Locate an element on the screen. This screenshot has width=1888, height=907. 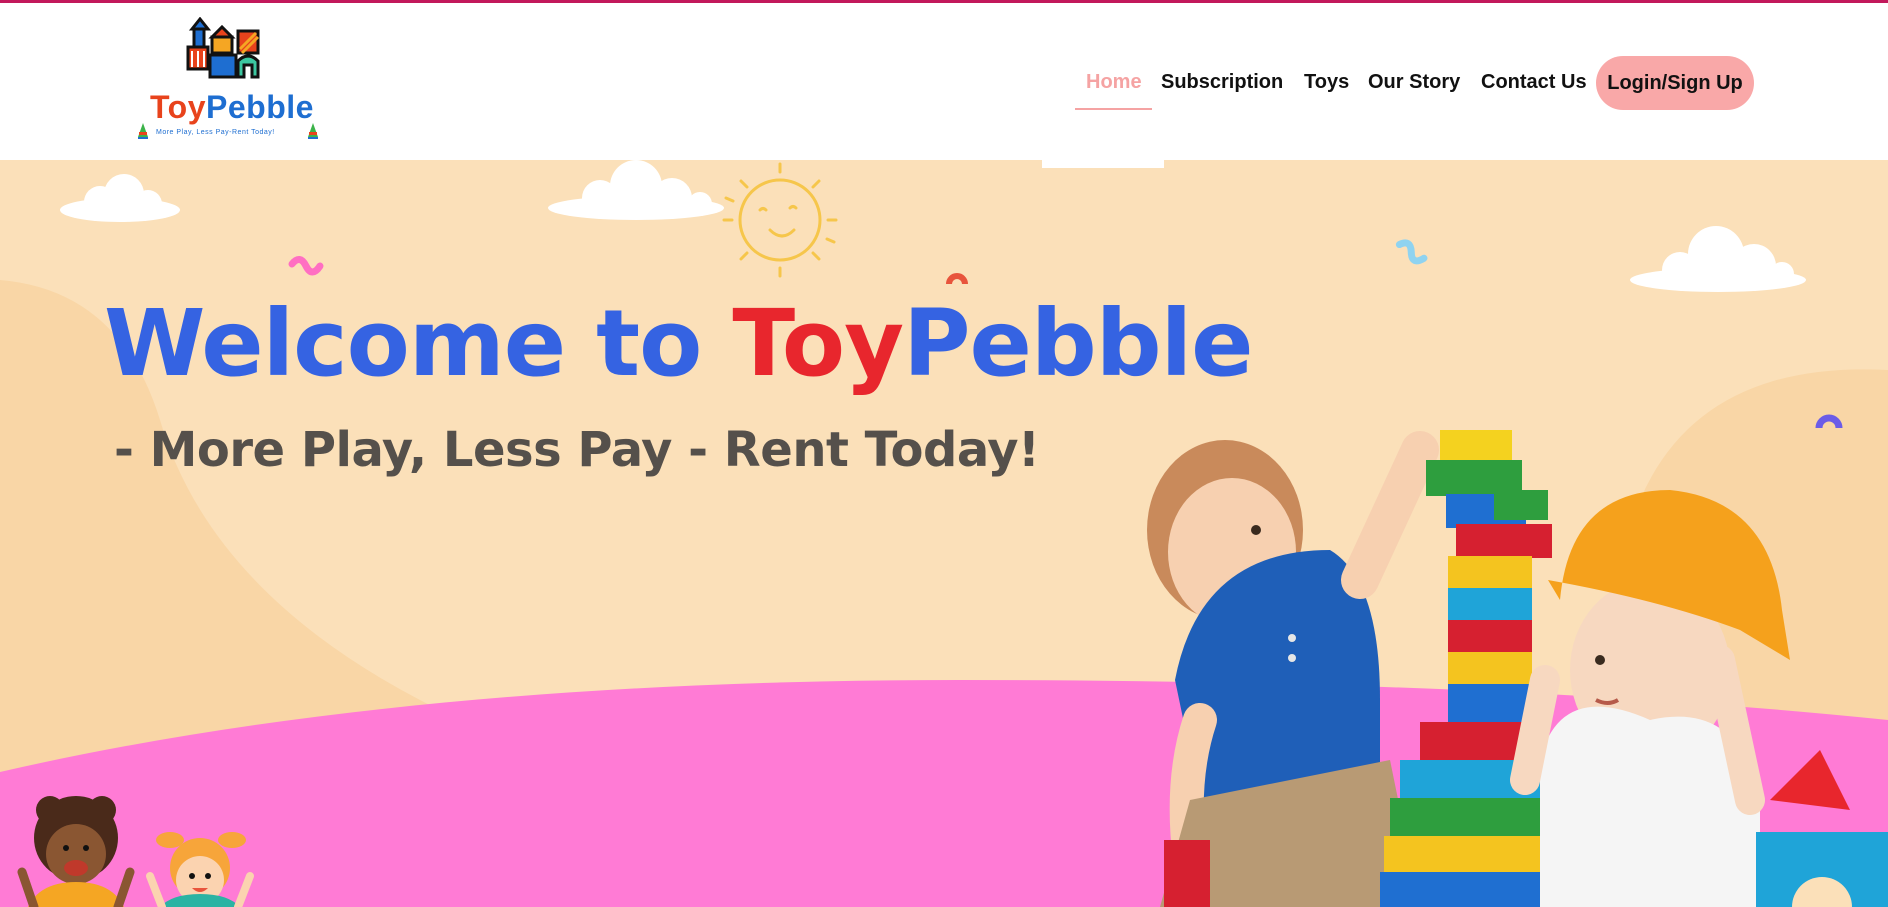
brand-tagline: More Play, Less Pay-Rent Today! is located at coordinates (215, 132).